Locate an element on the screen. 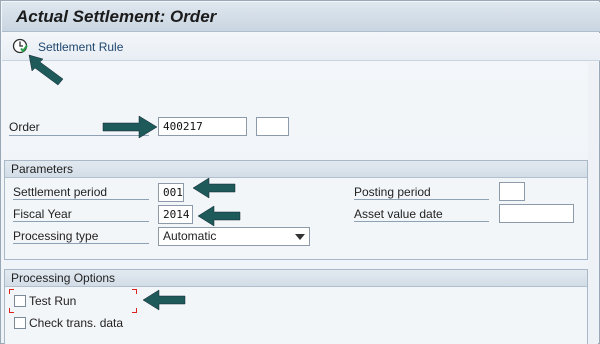 Image resolution: width=600 pixels, height=344 pixels. processing-type-value: Automatic is located at coordinates (190, 236).